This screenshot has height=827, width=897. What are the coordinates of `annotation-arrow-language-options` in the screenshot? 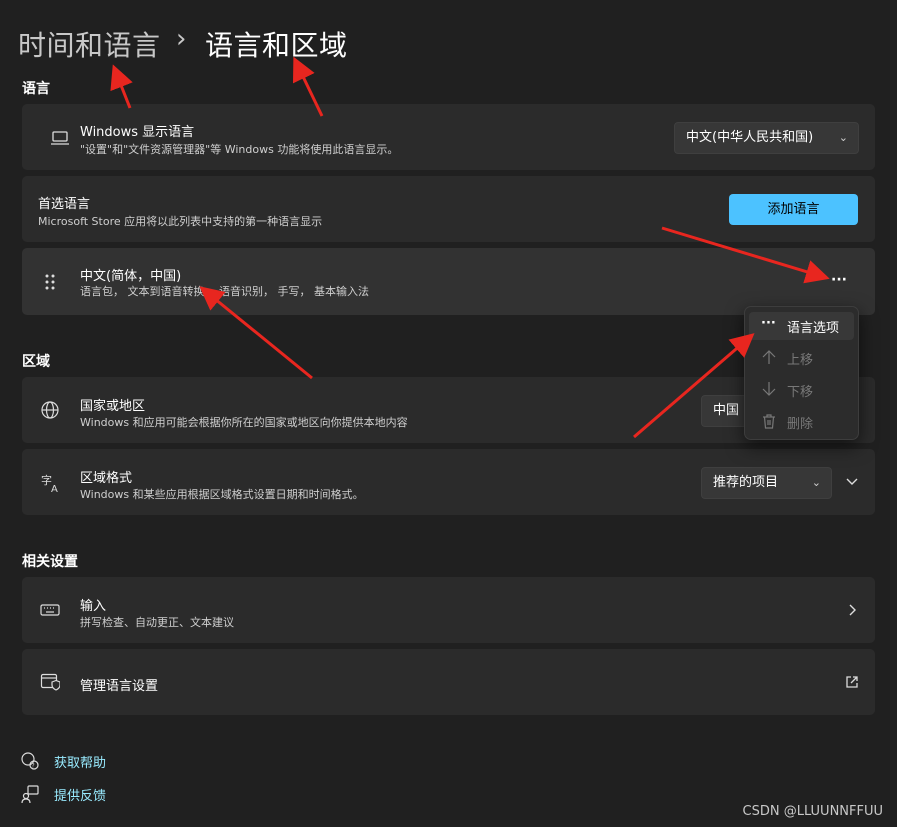 It's located at (694, 386).